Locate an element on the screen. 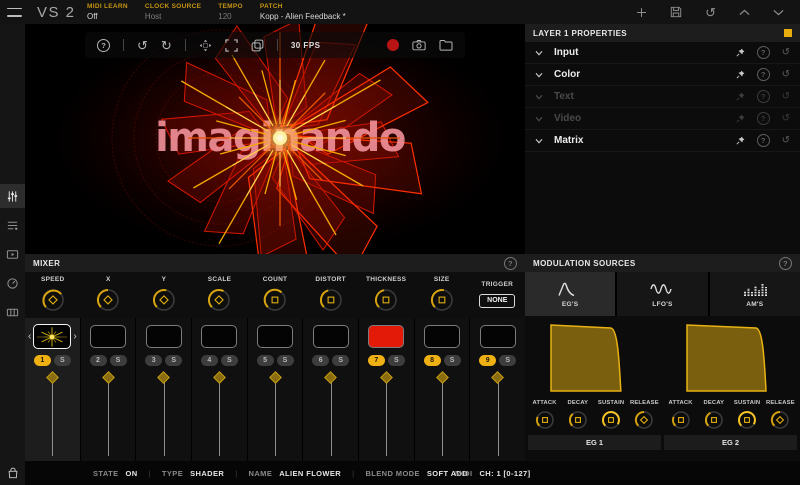 This screenshot has width=800, height=485. param-value: 120 is located at coordinates (230, 16).